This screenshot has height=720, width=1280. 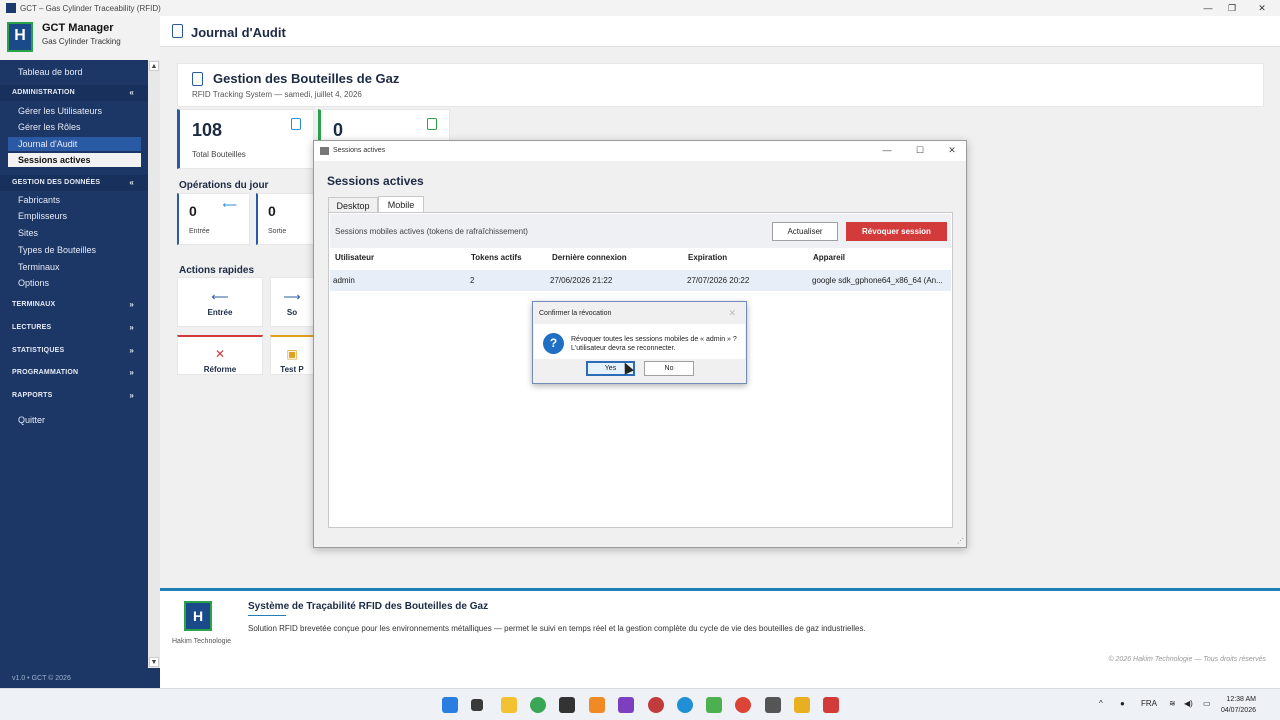 What do you see at coordinates (74, 283) in the screenshot?
I see `sidebar-item-options: Options` at bounding box center [74, 283].